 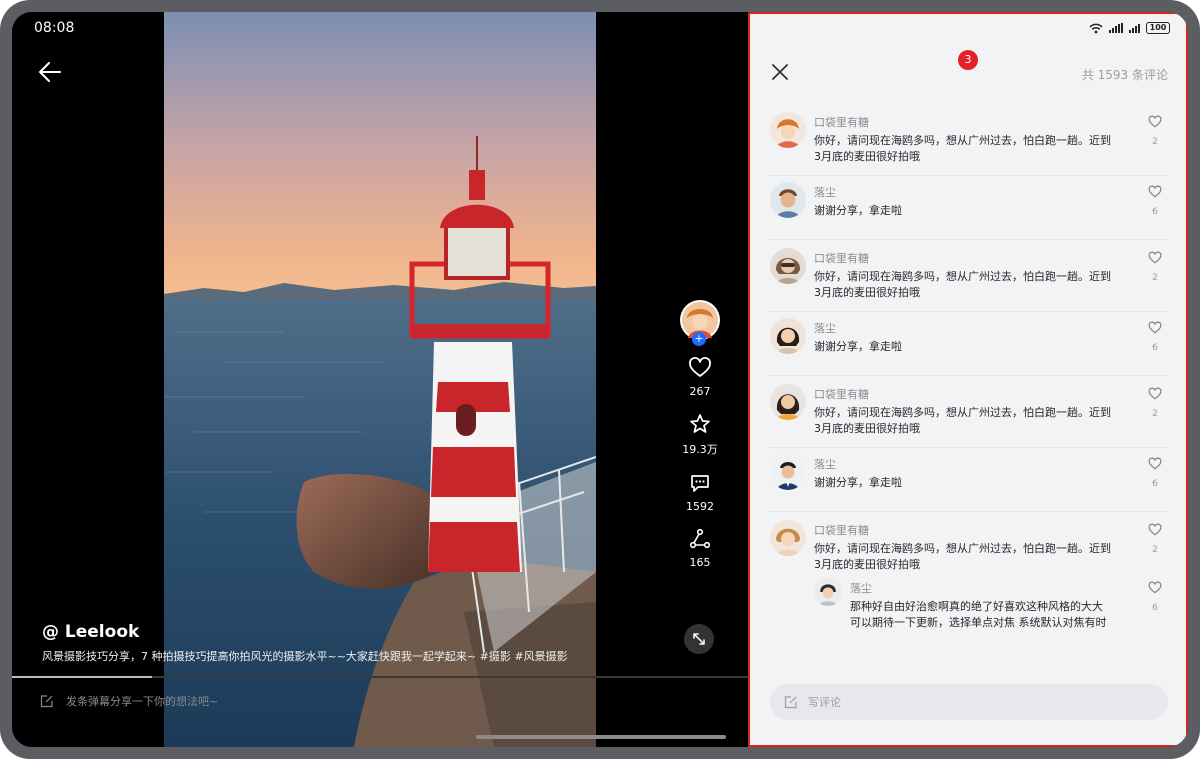 What do you see at coordinates (824, 702) in the screenshot?
I see `write-comment-placeholder: 写评论` at bounding box center [824, 702].